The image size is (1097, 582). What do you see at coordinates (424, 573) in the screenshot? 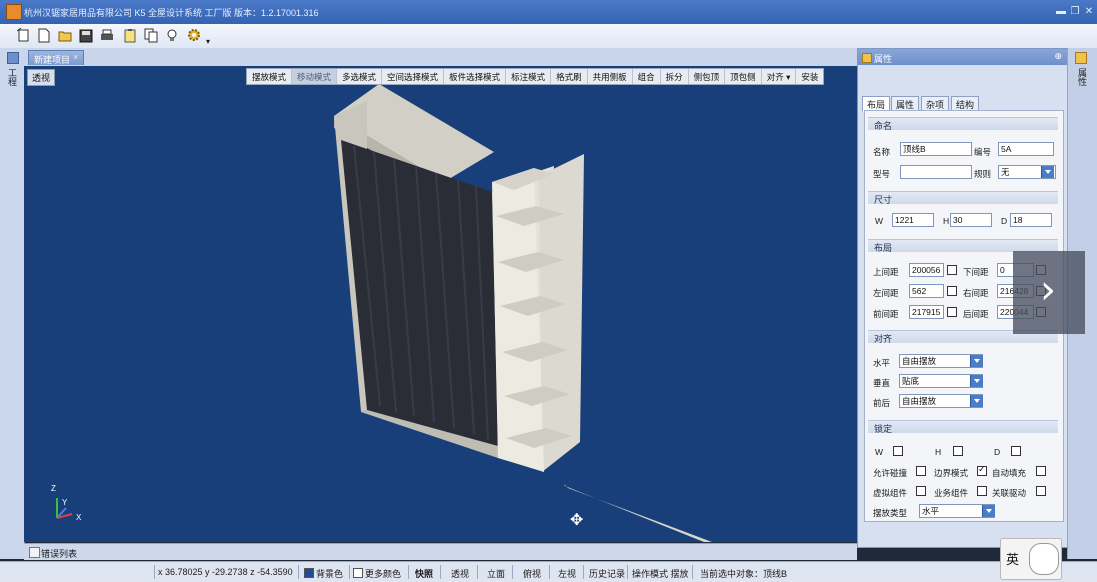
I see `snapshot-button: 快照` at bounding box center [424, 573].